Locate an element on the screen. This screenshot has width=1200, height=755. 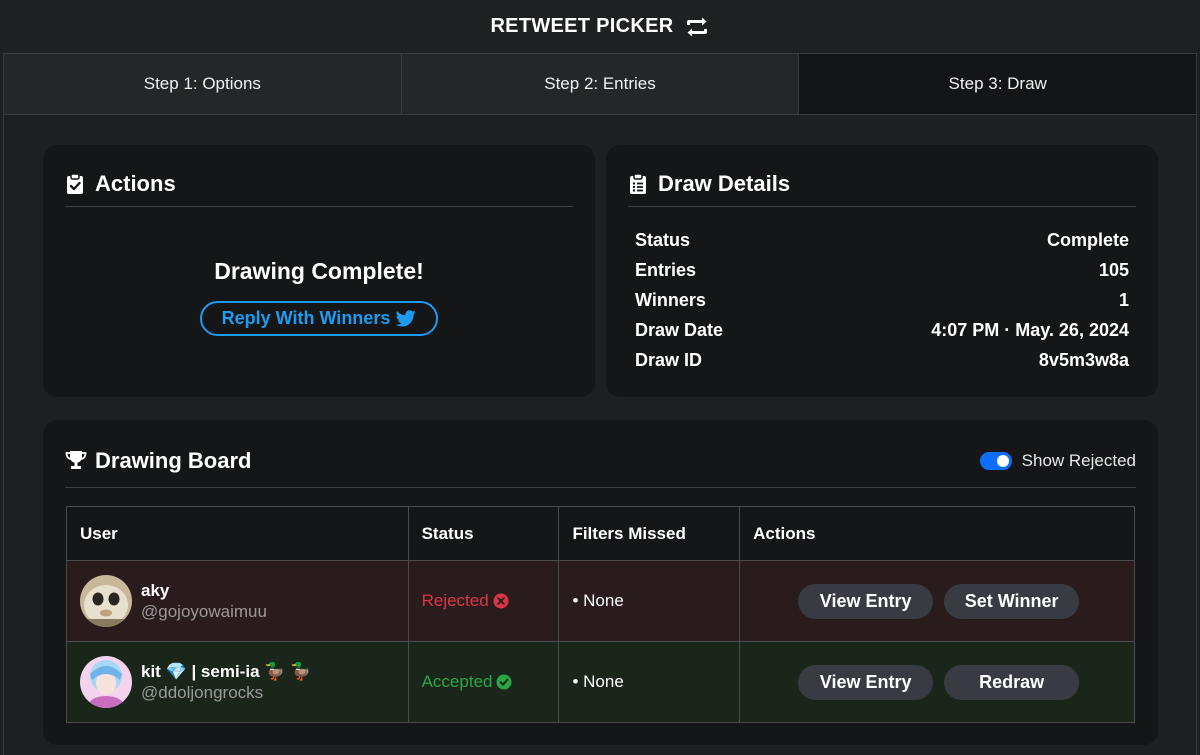
tab-label: Step 1: Options is located at coordinates (202, 83).